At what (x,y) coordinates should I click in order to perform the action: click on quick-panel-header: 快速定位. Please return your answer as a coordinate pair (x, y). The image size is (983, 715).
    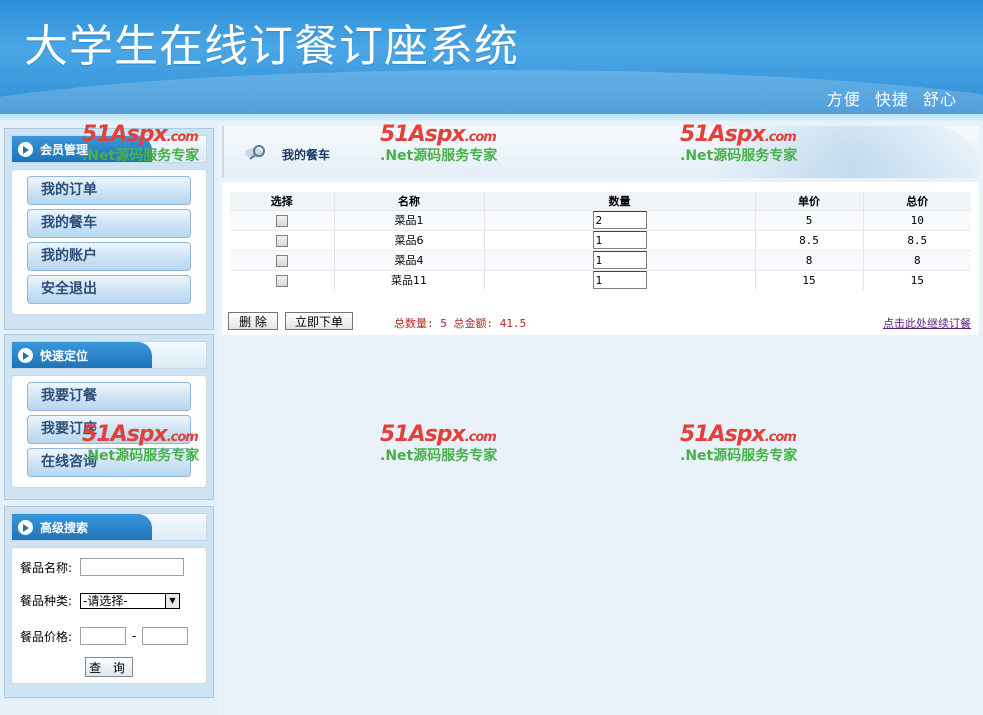
    Looking at the image, I should click on (109, 355).